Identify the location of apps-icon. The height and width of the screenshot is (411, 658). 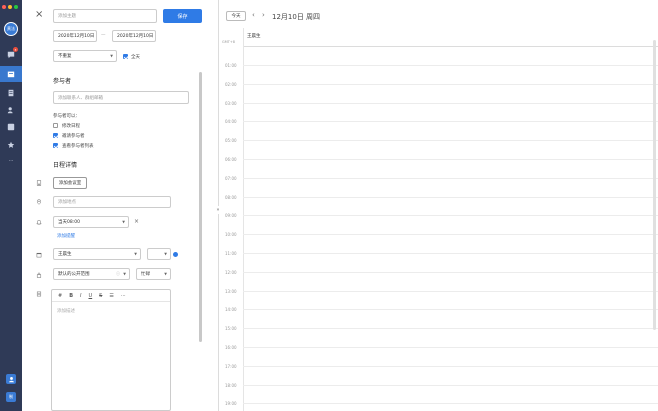
(11, 127).